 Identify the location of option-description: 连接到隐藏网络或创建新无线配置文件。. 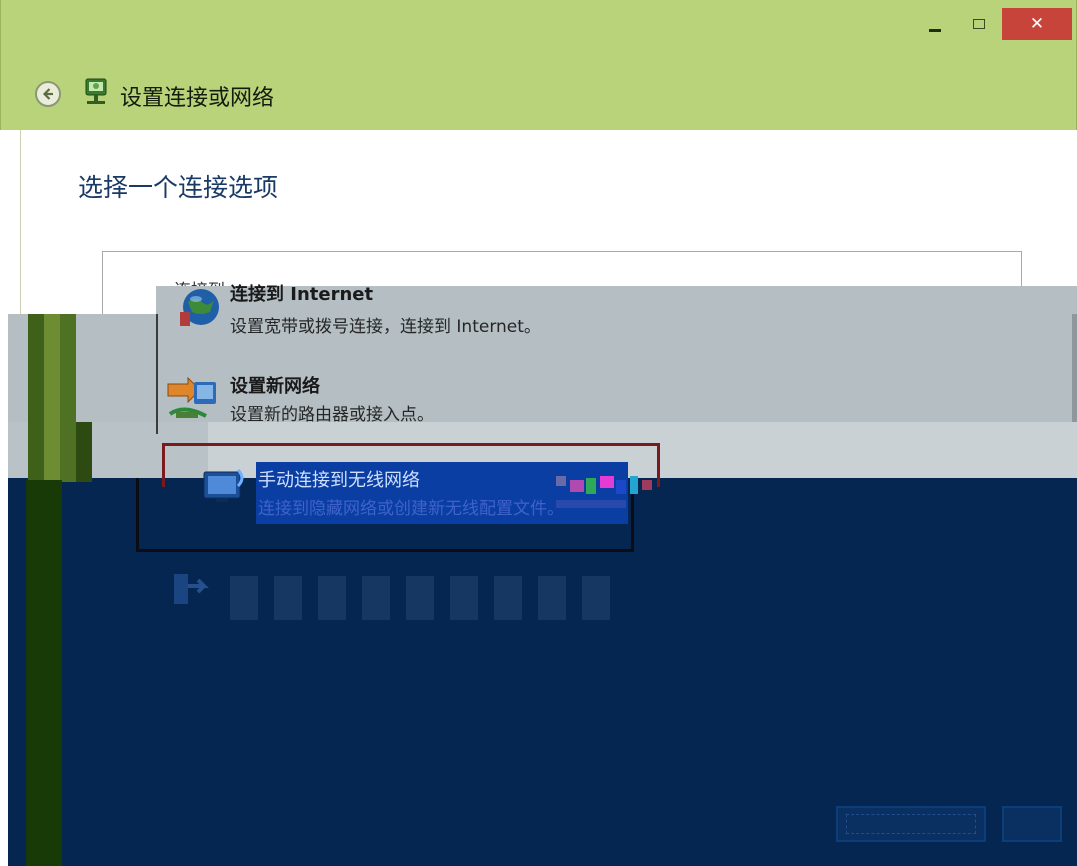
(411, 509).